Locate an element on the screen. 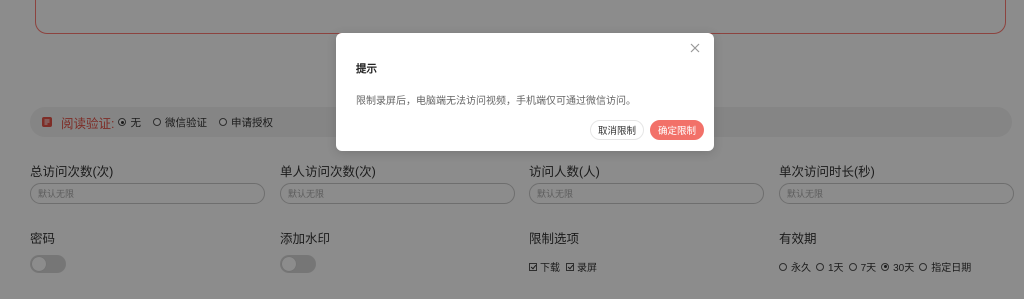  dialog-message: 限制录屏后，电脑端无法访问视频，手机端仅可通过微信访问。 is located at coordinates (496, 101).